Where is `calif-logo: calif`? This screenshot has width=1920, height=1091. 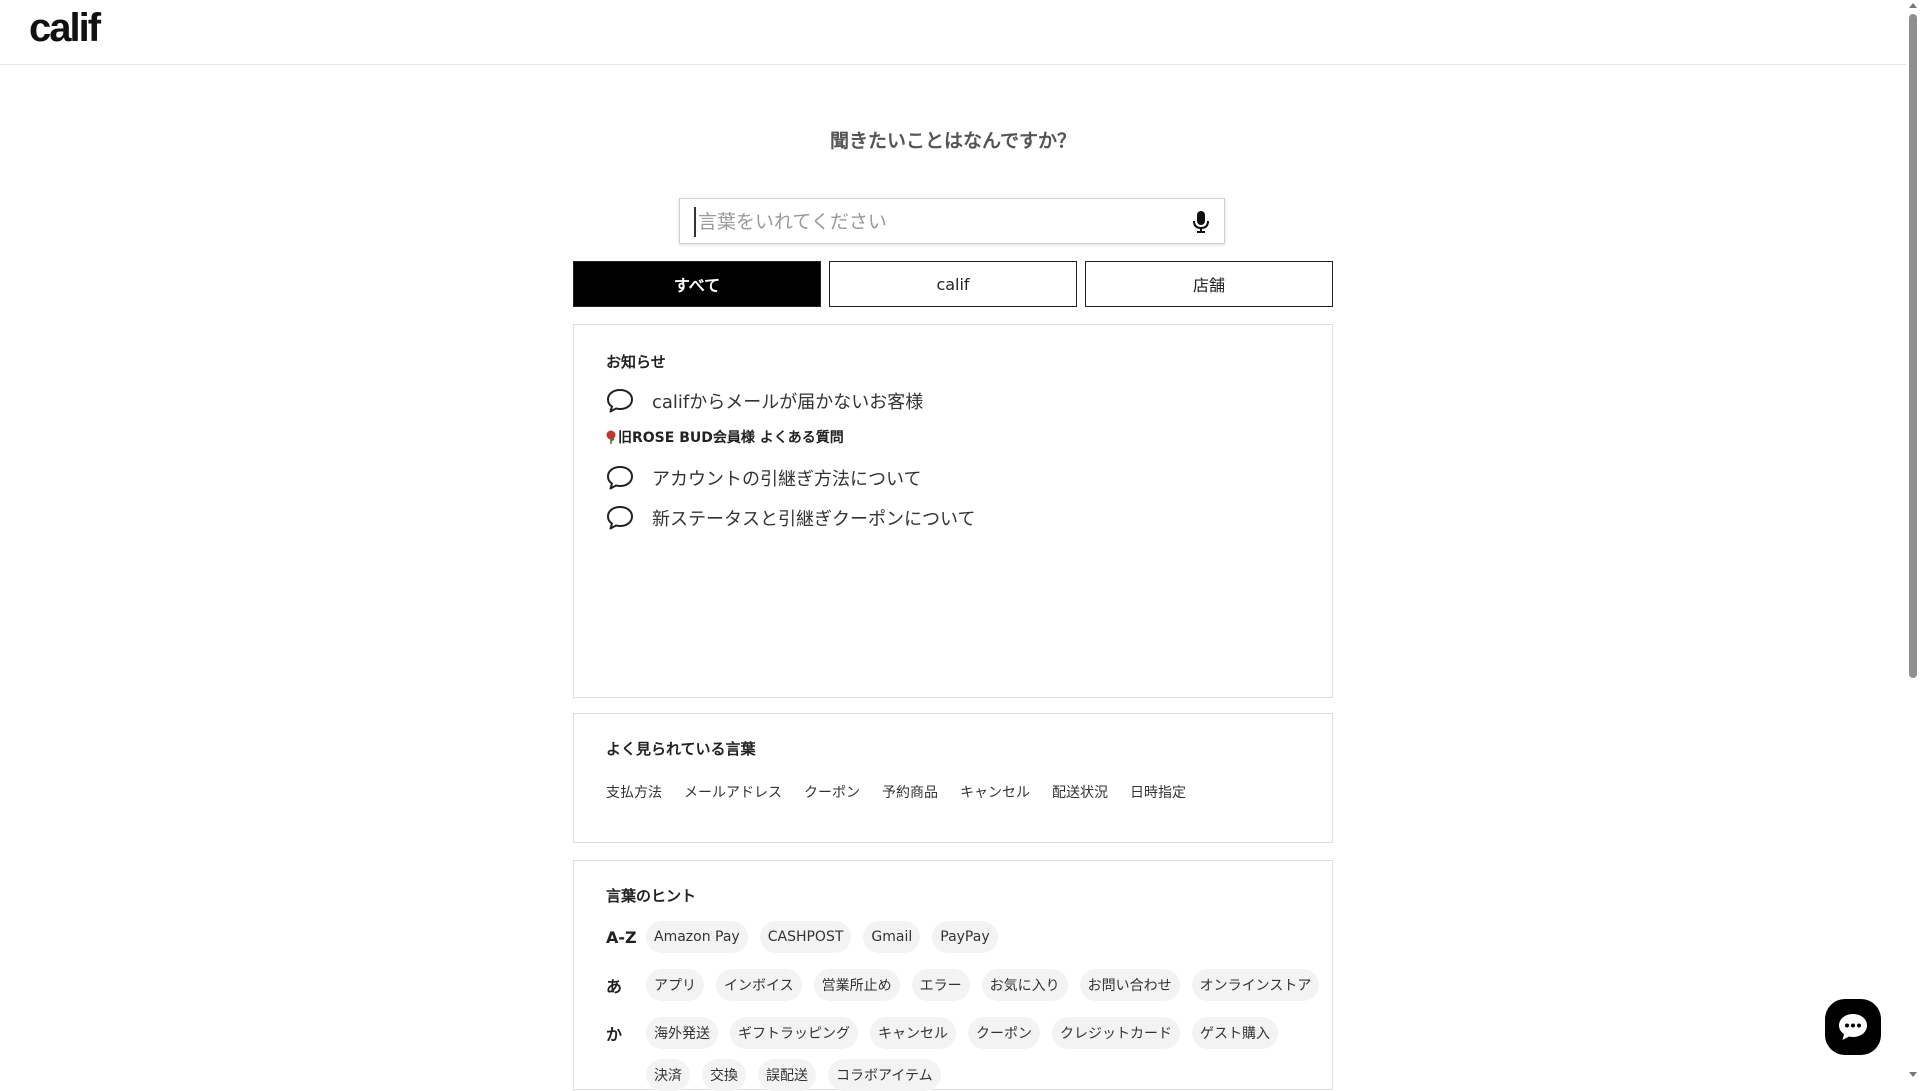 calif-logo: calif is located at coordinates (65, 28).